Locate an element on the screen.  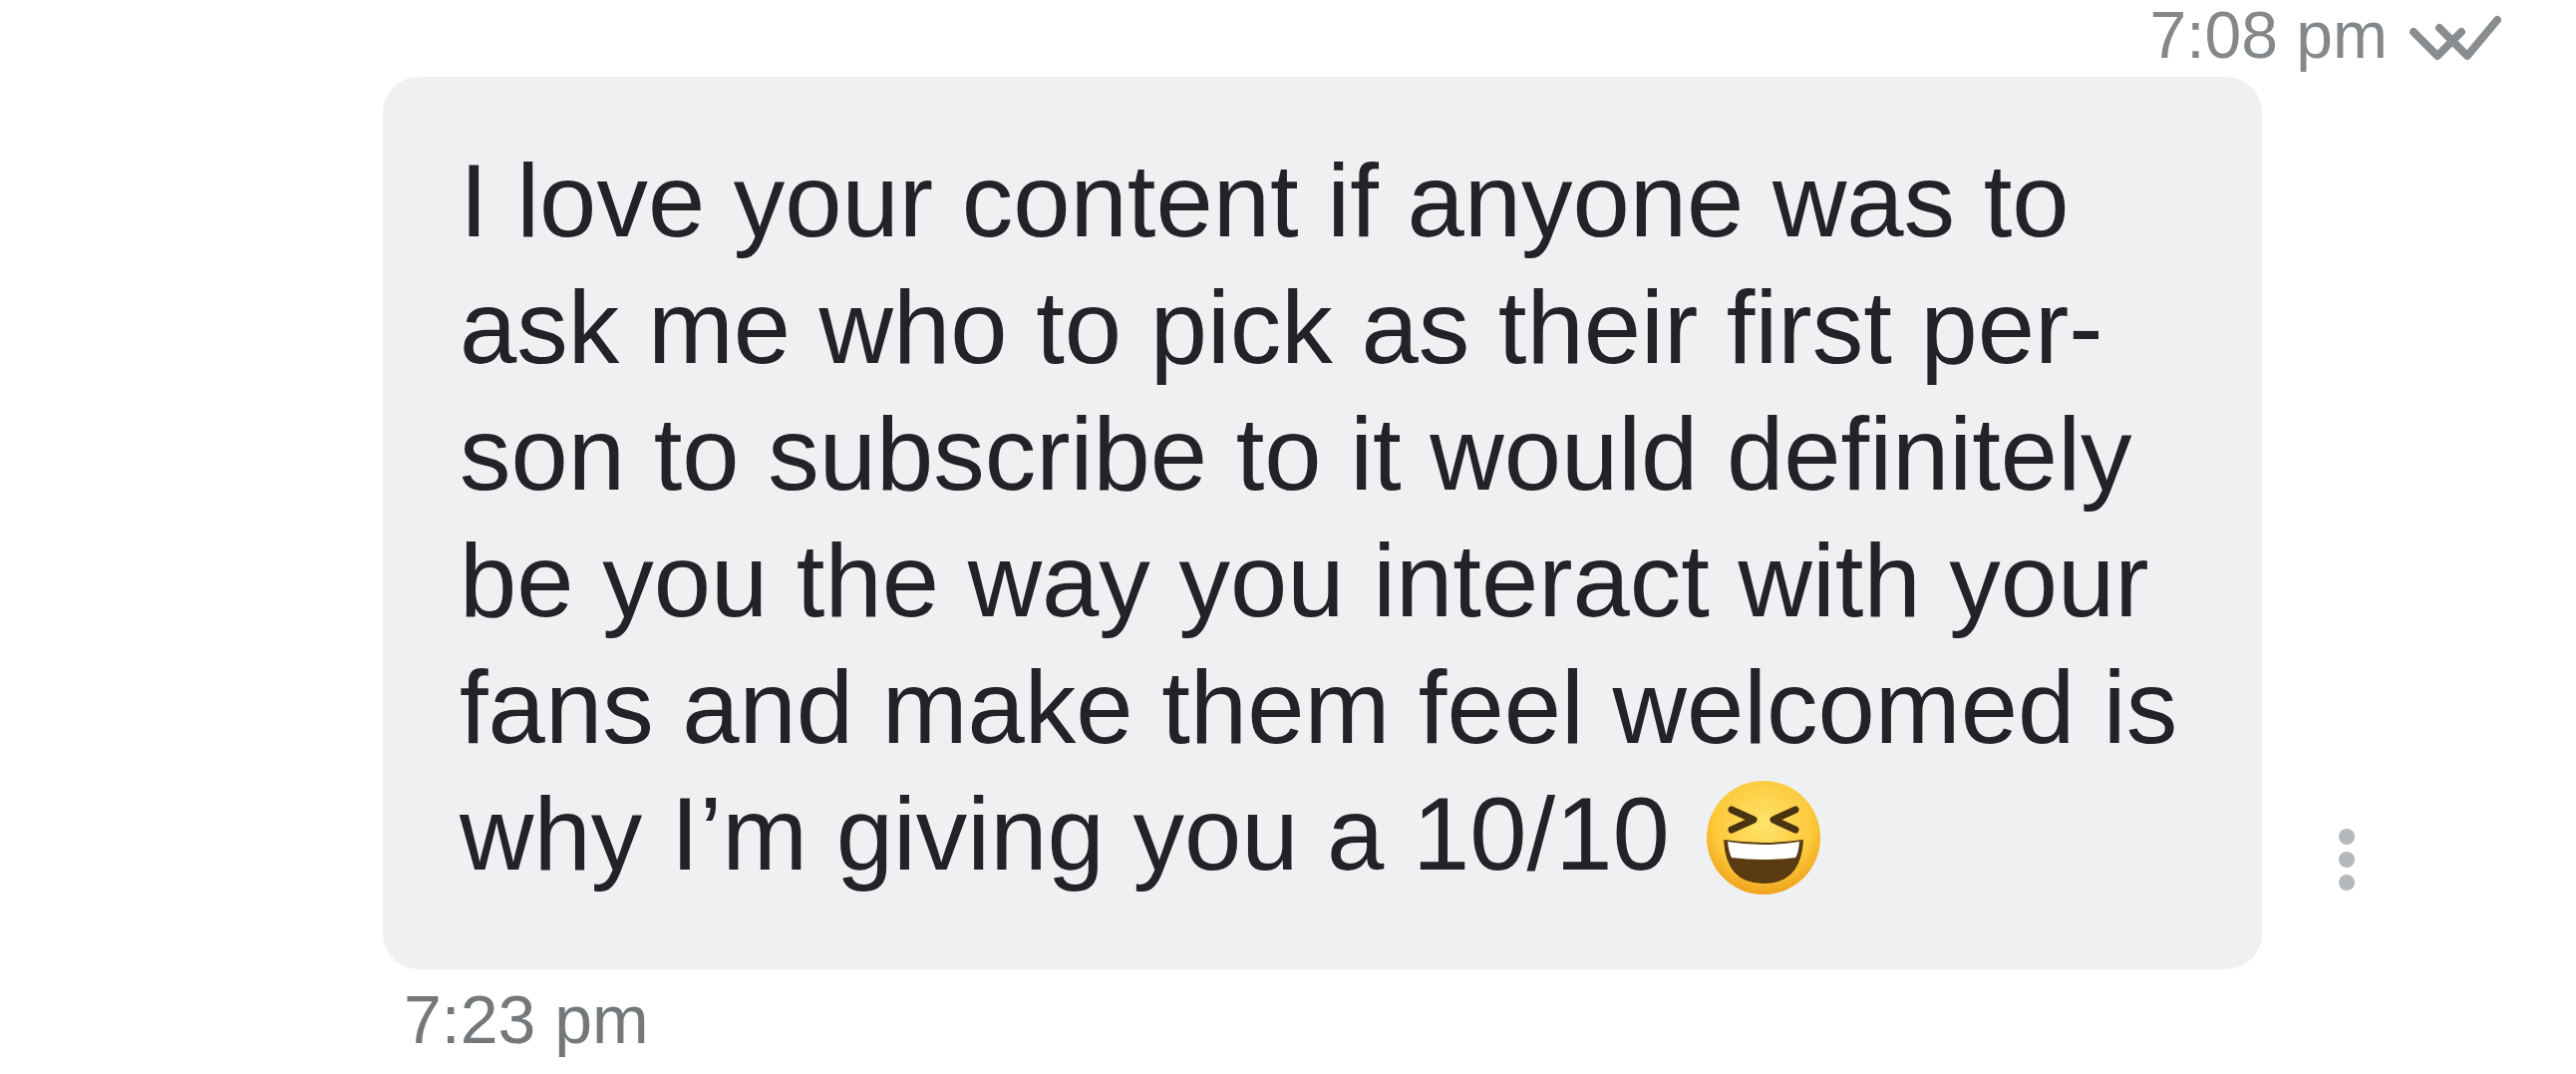
message-line: be you the way you interact with your is located at coordinates (1304, 581).